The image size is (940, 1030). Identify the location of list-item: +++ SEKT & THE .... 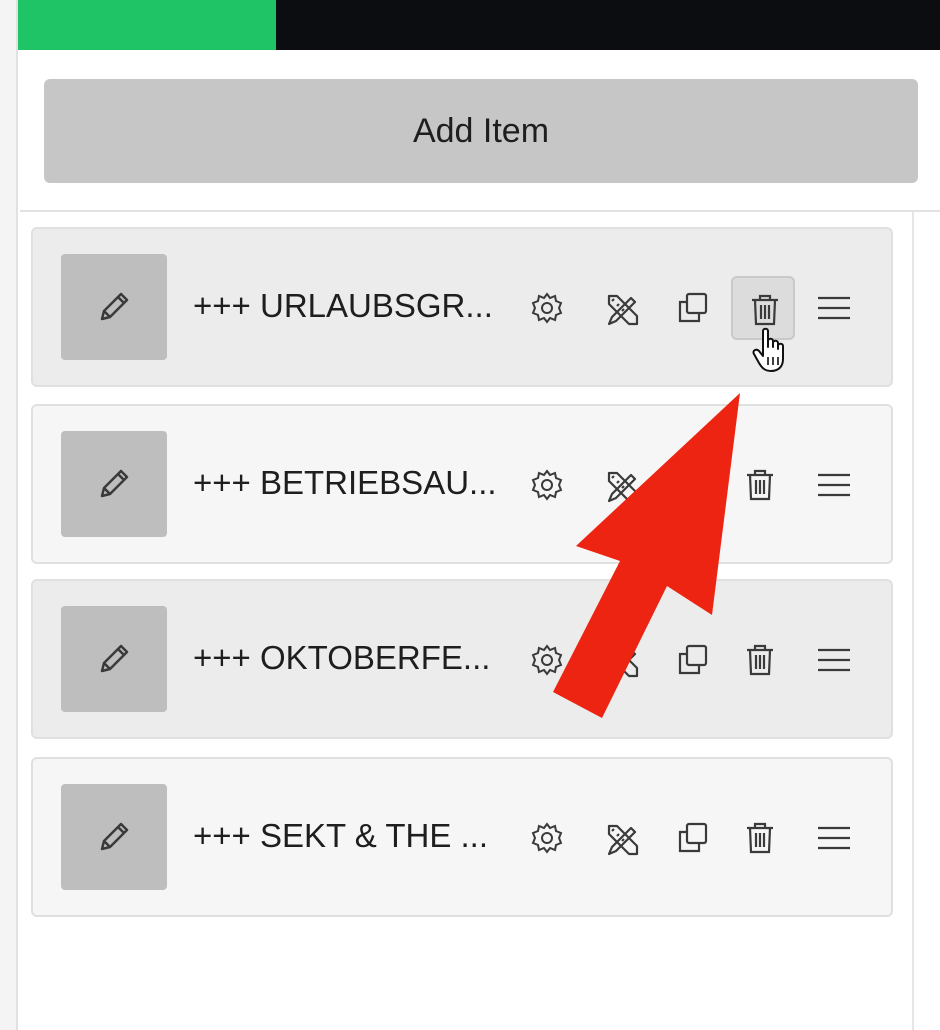
(462, 837).